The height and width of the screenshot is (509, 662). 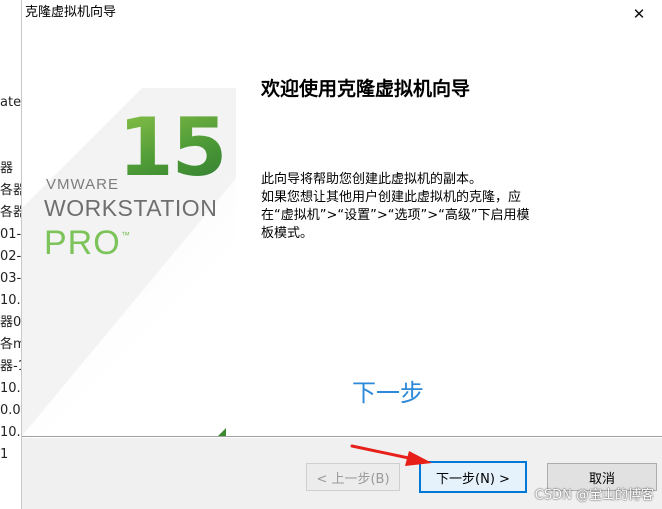 I want to click on trademark-symbol: ™, so click(x=125, y=235).